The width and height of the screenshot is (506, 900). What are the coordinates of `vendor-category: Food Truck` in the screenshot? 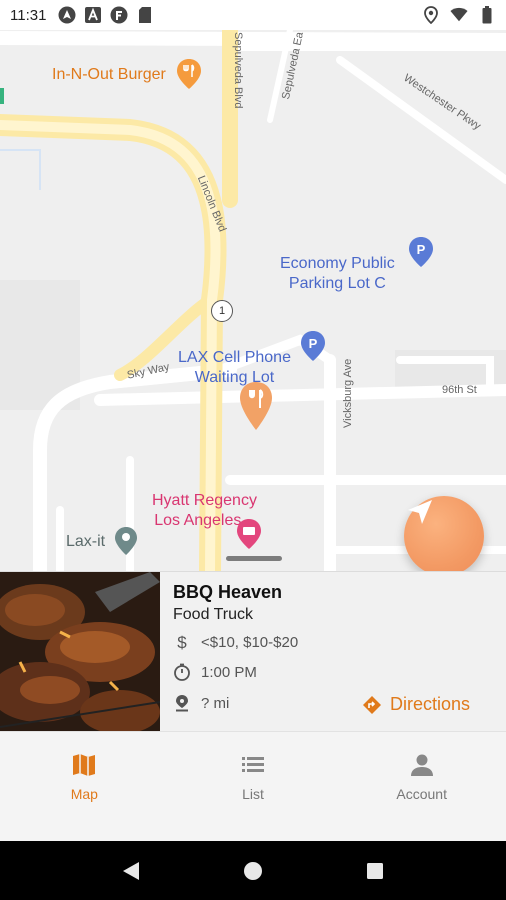 It's located at (213, 614).